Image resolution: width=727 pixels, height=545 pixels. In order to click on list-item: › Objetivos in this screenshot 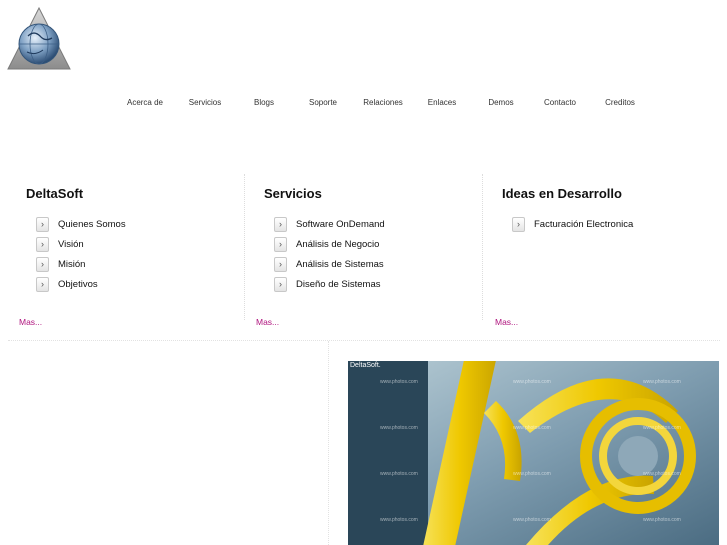, I will do `click(81, 284)`.